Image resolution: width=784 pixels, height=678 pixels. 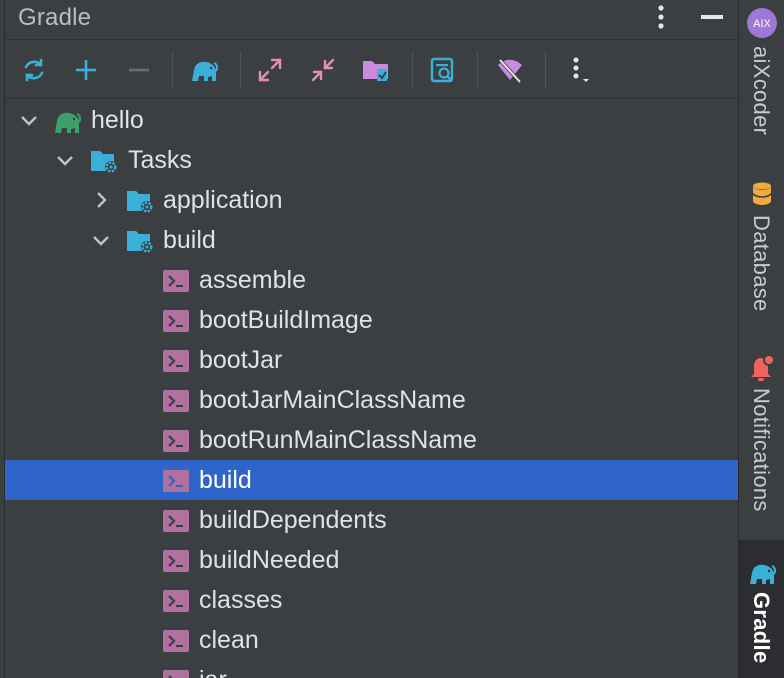 I want to click on gradle-elephant-icon, so click(x=68, y=122).